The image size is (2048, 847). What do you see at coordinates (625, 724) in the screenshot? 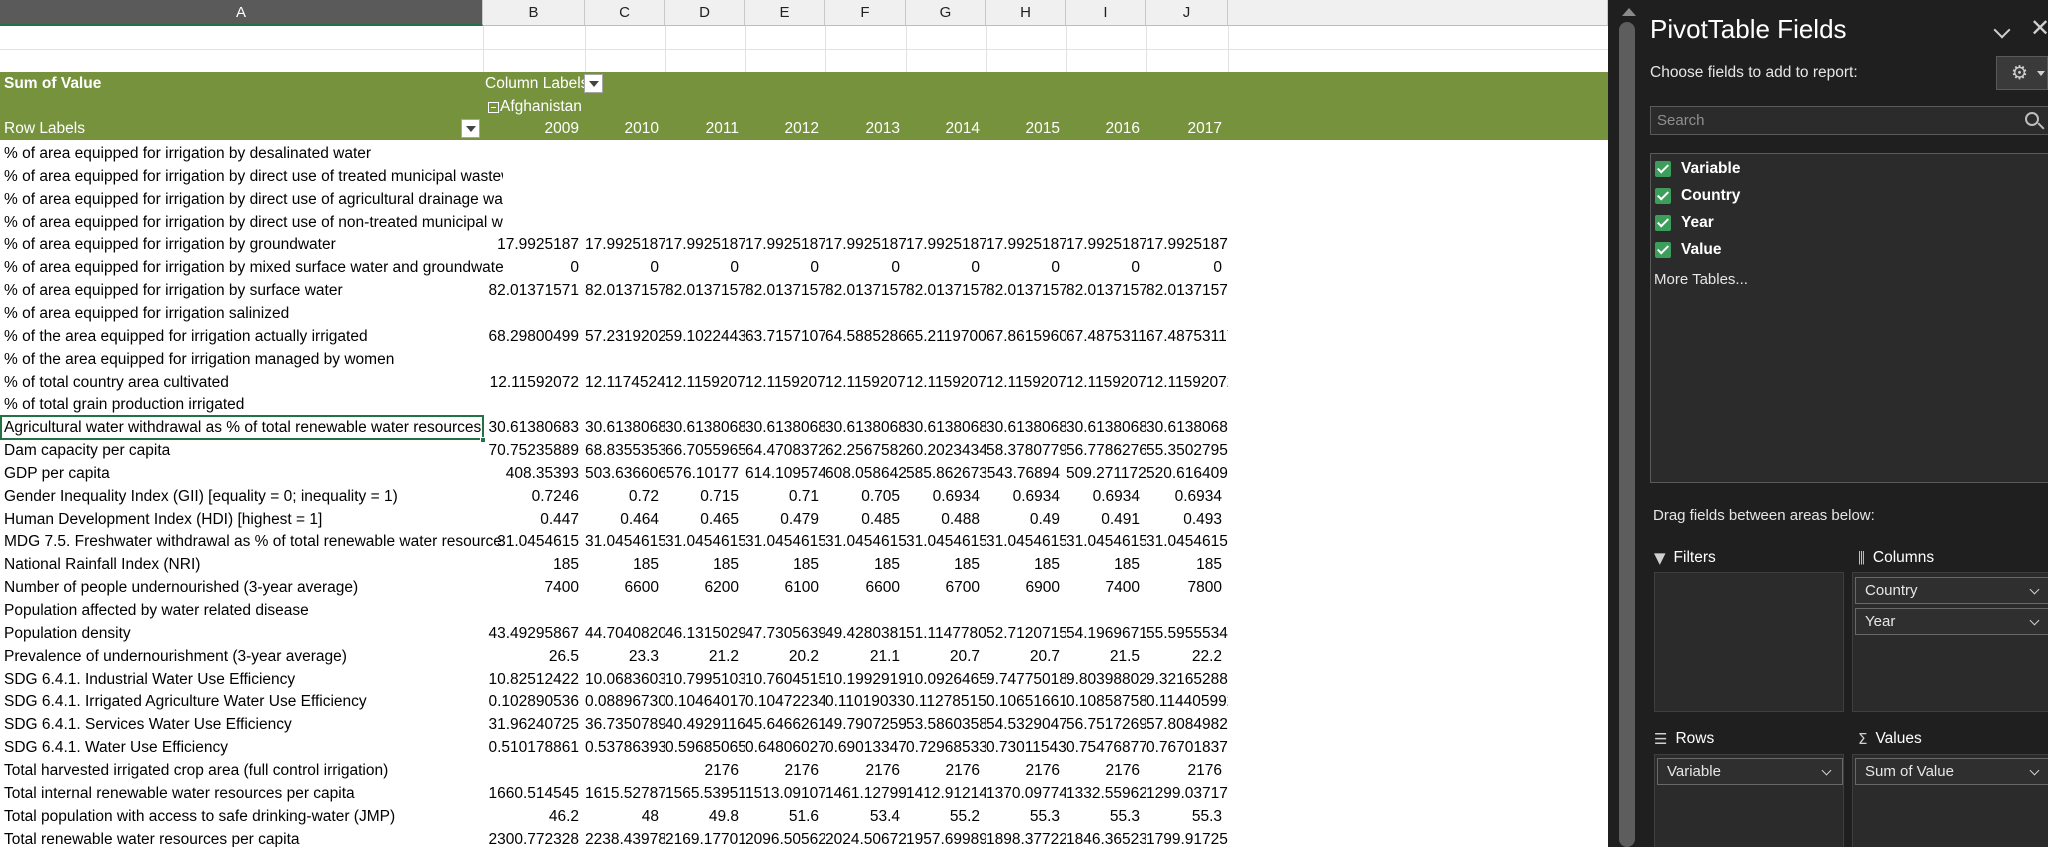
I see `value-cell: 36.73507893` at bounding box center [625, 724].